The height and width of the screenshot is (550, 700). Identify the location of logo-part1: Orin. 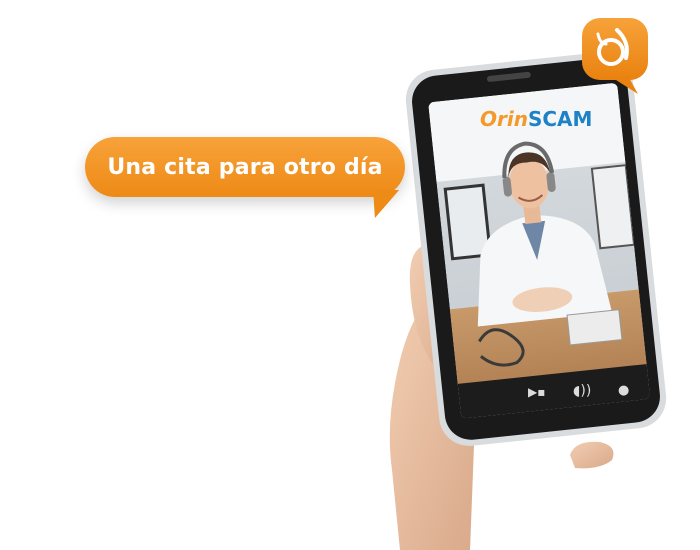
(504, 119).